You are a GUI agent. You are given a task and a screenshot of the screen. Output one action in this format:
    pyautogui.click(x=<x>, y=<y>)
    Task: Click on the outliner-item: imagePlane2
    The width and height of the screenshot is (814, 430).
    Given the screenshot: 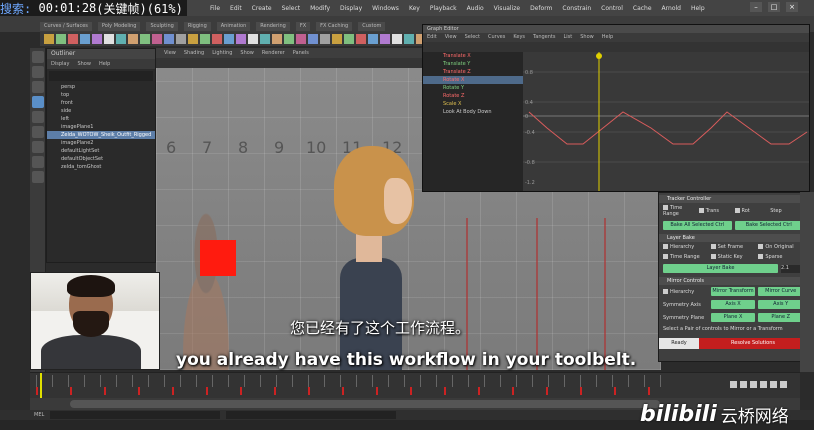 What is the action you would take?
    pyautogui.click(x=101, y=143)
    